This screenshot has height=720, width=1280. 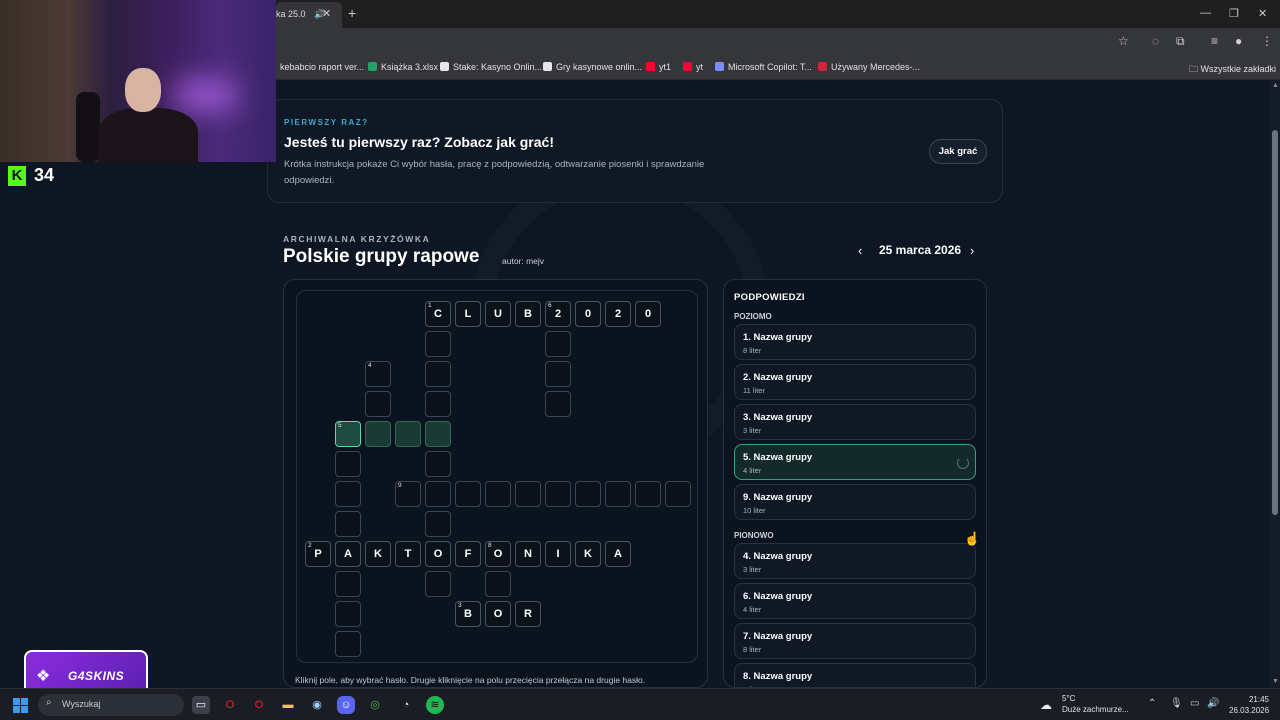 I want to click on grid-cell: L, so click(x=468, y=314).